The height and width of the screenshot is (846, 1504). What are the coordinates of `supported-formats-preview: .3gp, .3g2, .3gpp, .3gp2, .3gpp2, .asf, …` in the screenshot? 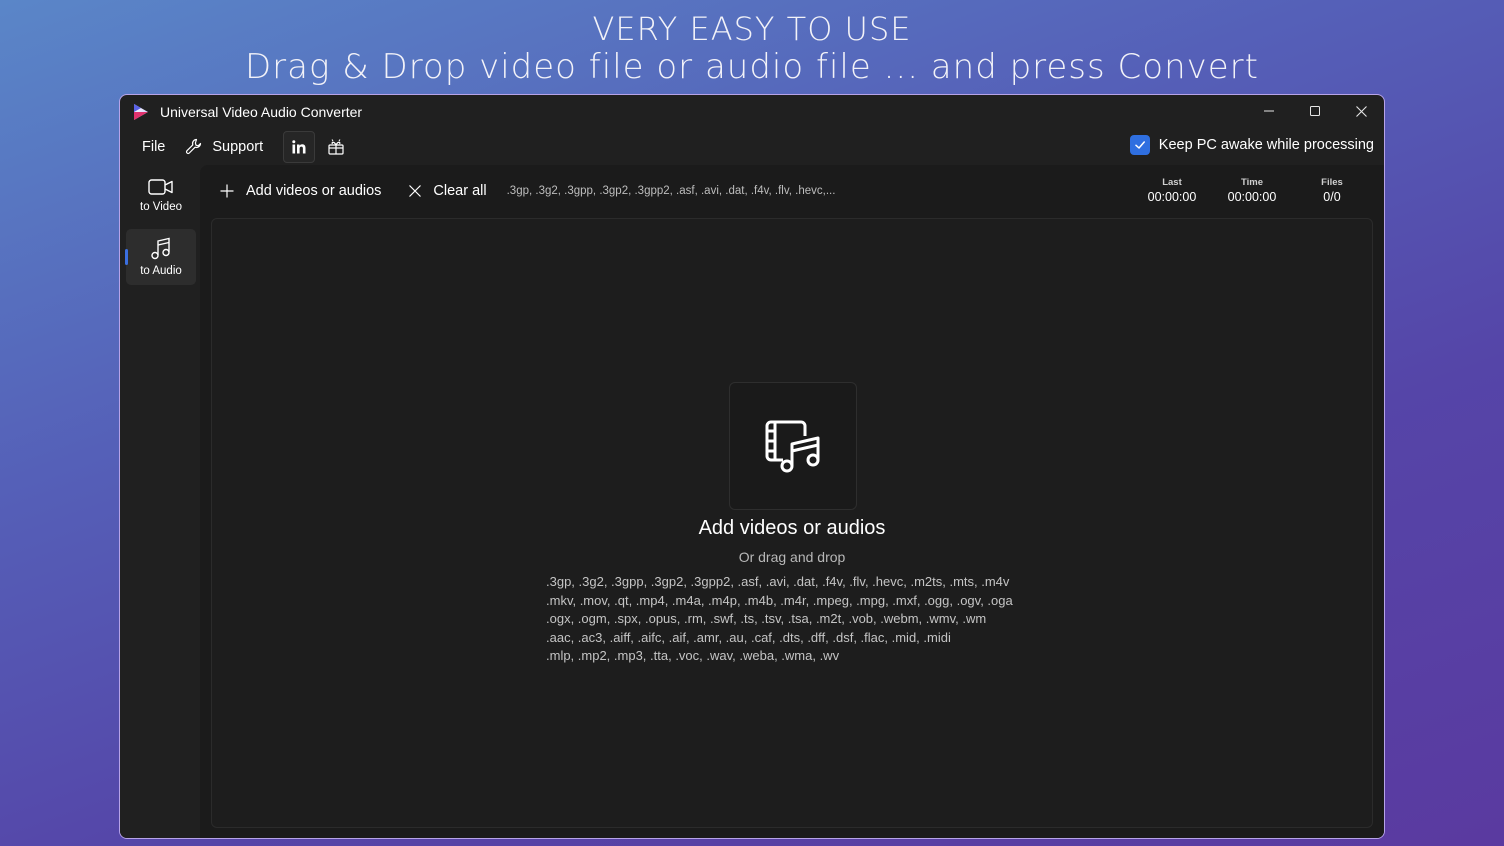 It's located at (671, 191).